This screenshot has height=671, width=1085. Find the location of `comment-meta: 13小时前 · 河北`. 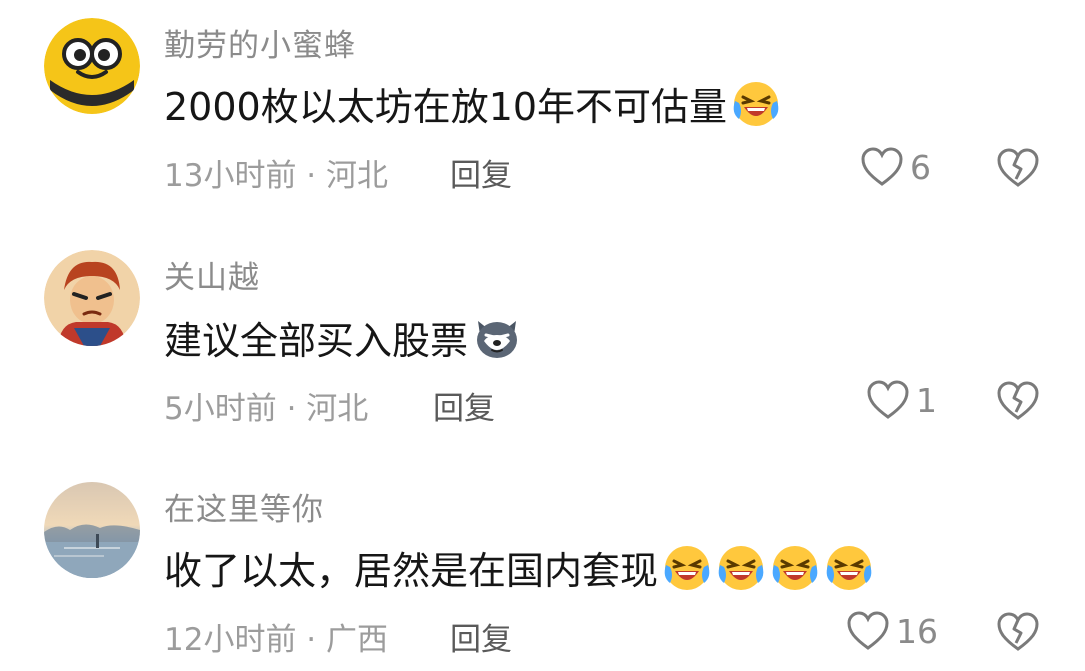

comment-meta: 13小时前 · 河北 is located at coordinates (276, 176).